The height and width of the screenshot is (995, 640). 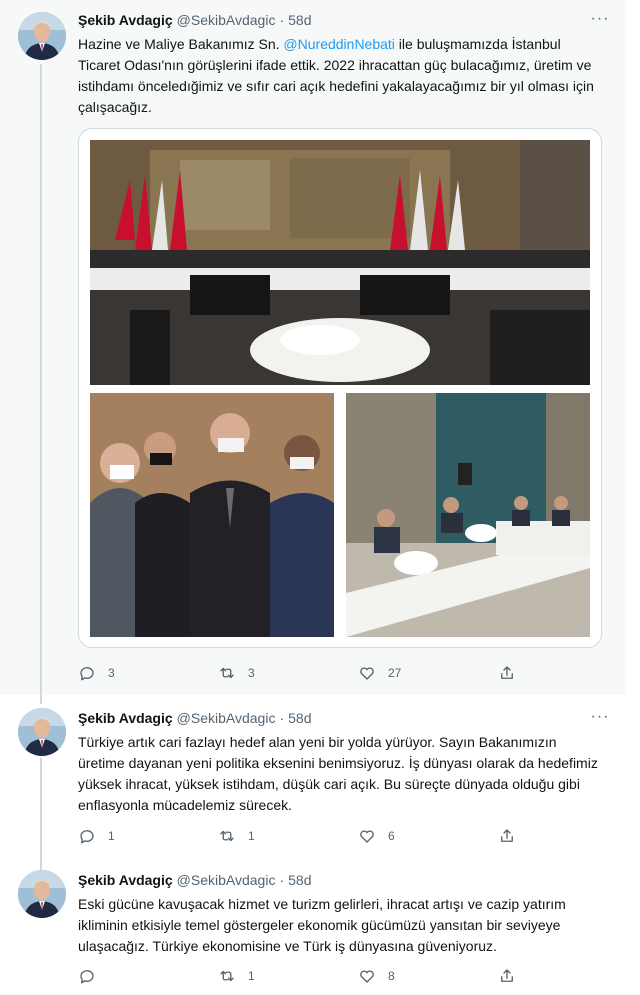 What do you see at coordinates (288, 673) in the screenshot?
I see `retweet-button: 3` at bounding box center [288, 673].